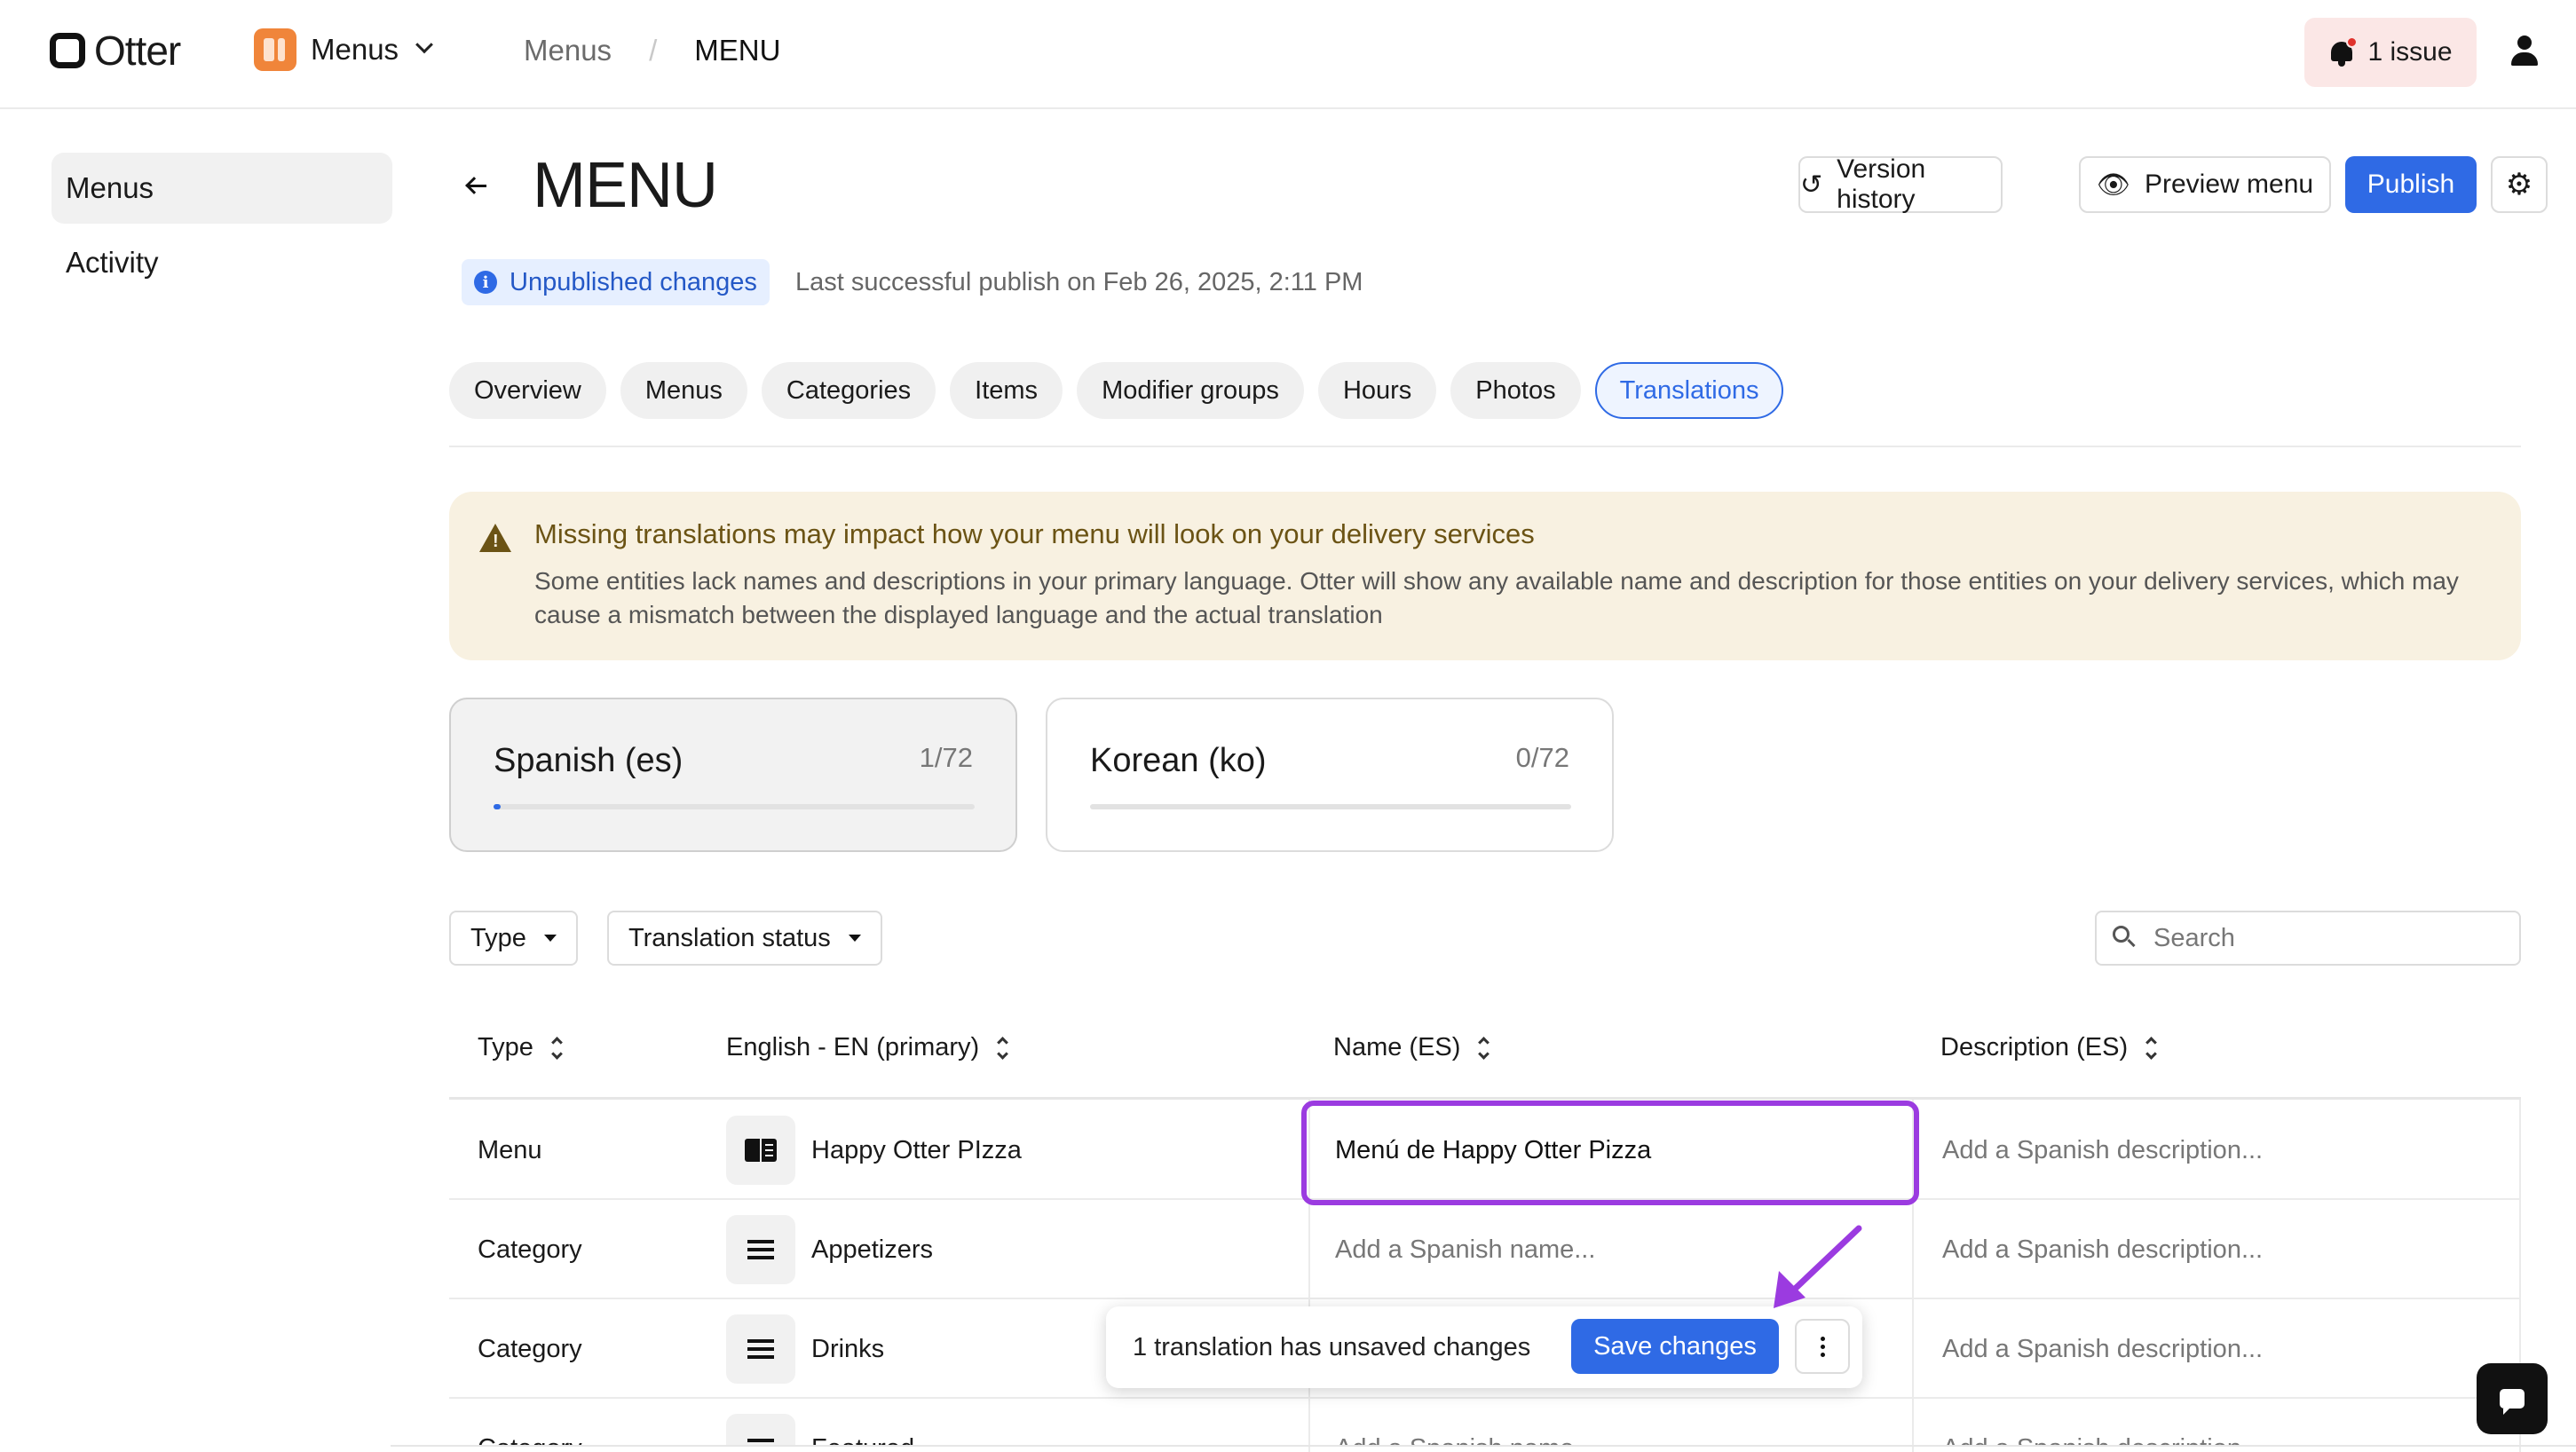  Describe the element at coordinates (2512, 1402) in the screenshot. I see `chat-bubble-icon` at that location.